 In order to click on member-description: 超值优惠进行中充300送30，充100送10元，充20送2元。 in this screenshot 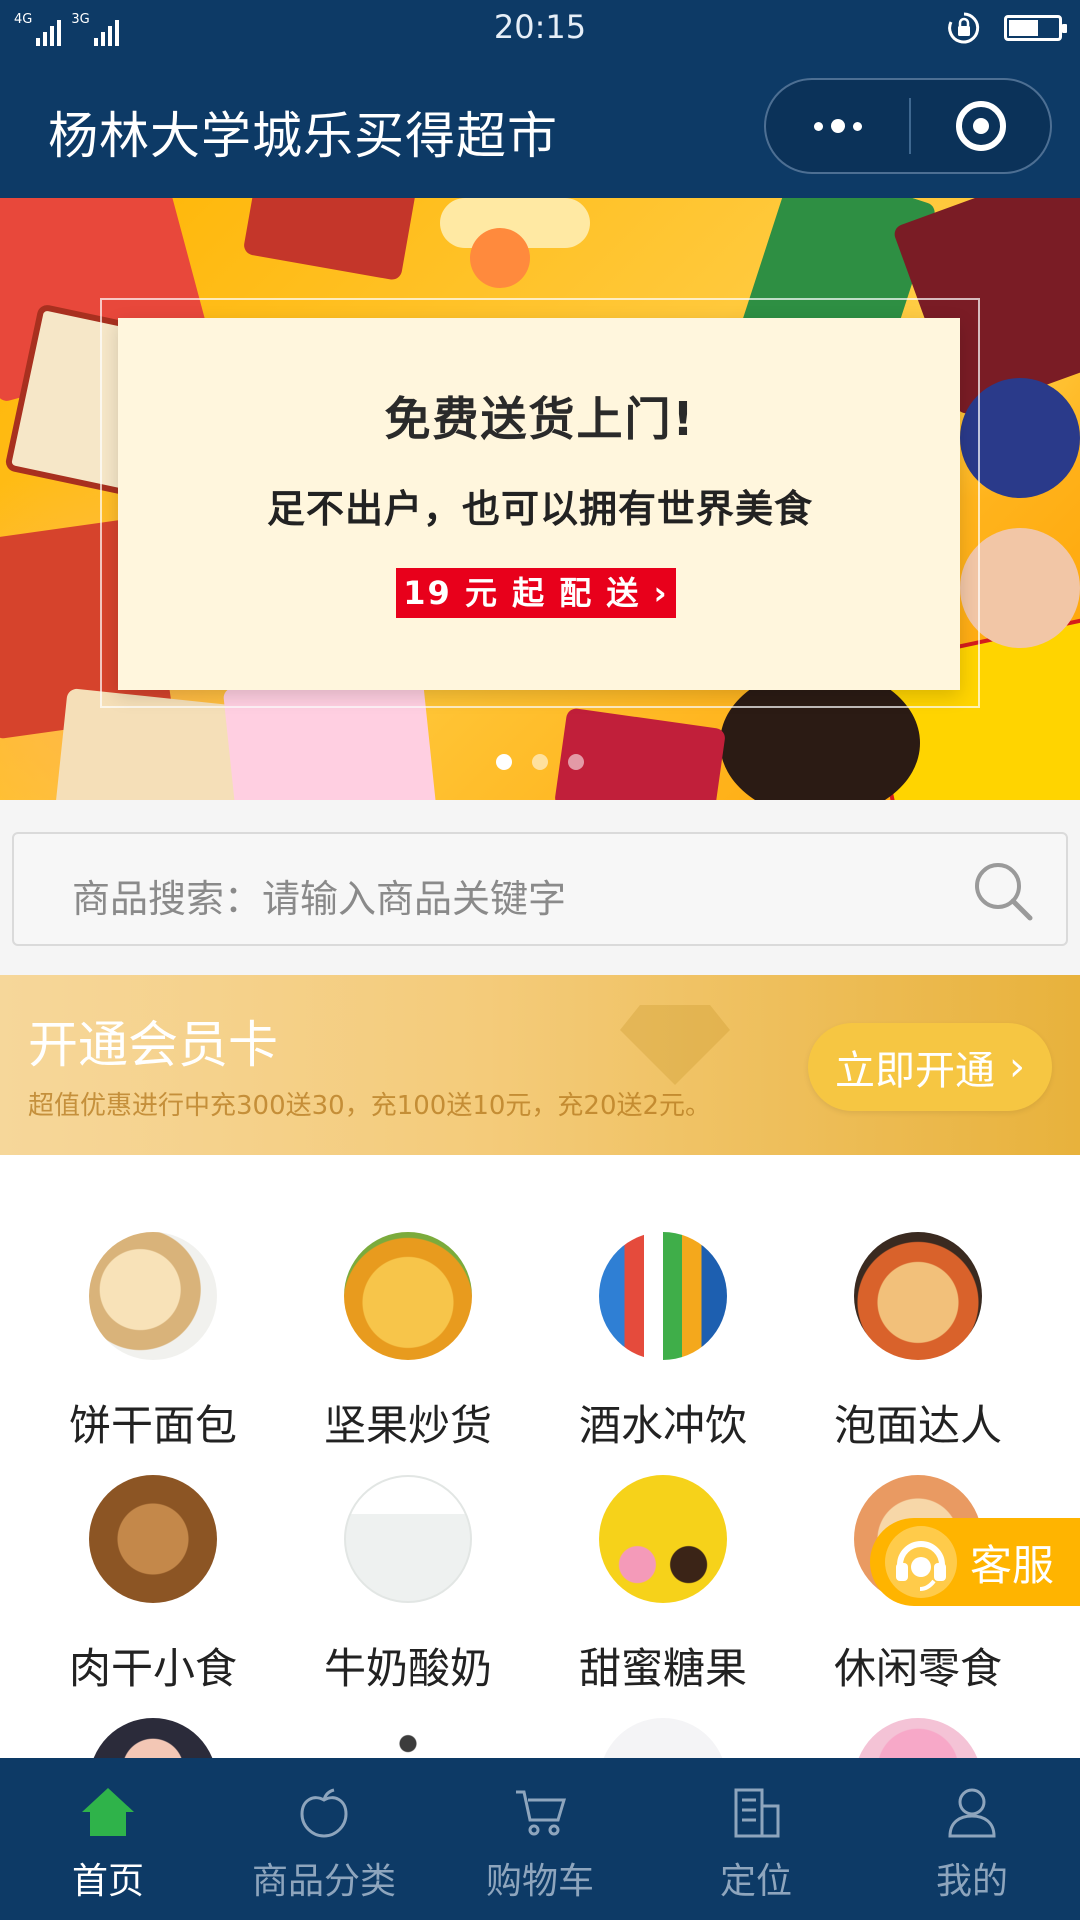, I will do `click(370, 1106)`.